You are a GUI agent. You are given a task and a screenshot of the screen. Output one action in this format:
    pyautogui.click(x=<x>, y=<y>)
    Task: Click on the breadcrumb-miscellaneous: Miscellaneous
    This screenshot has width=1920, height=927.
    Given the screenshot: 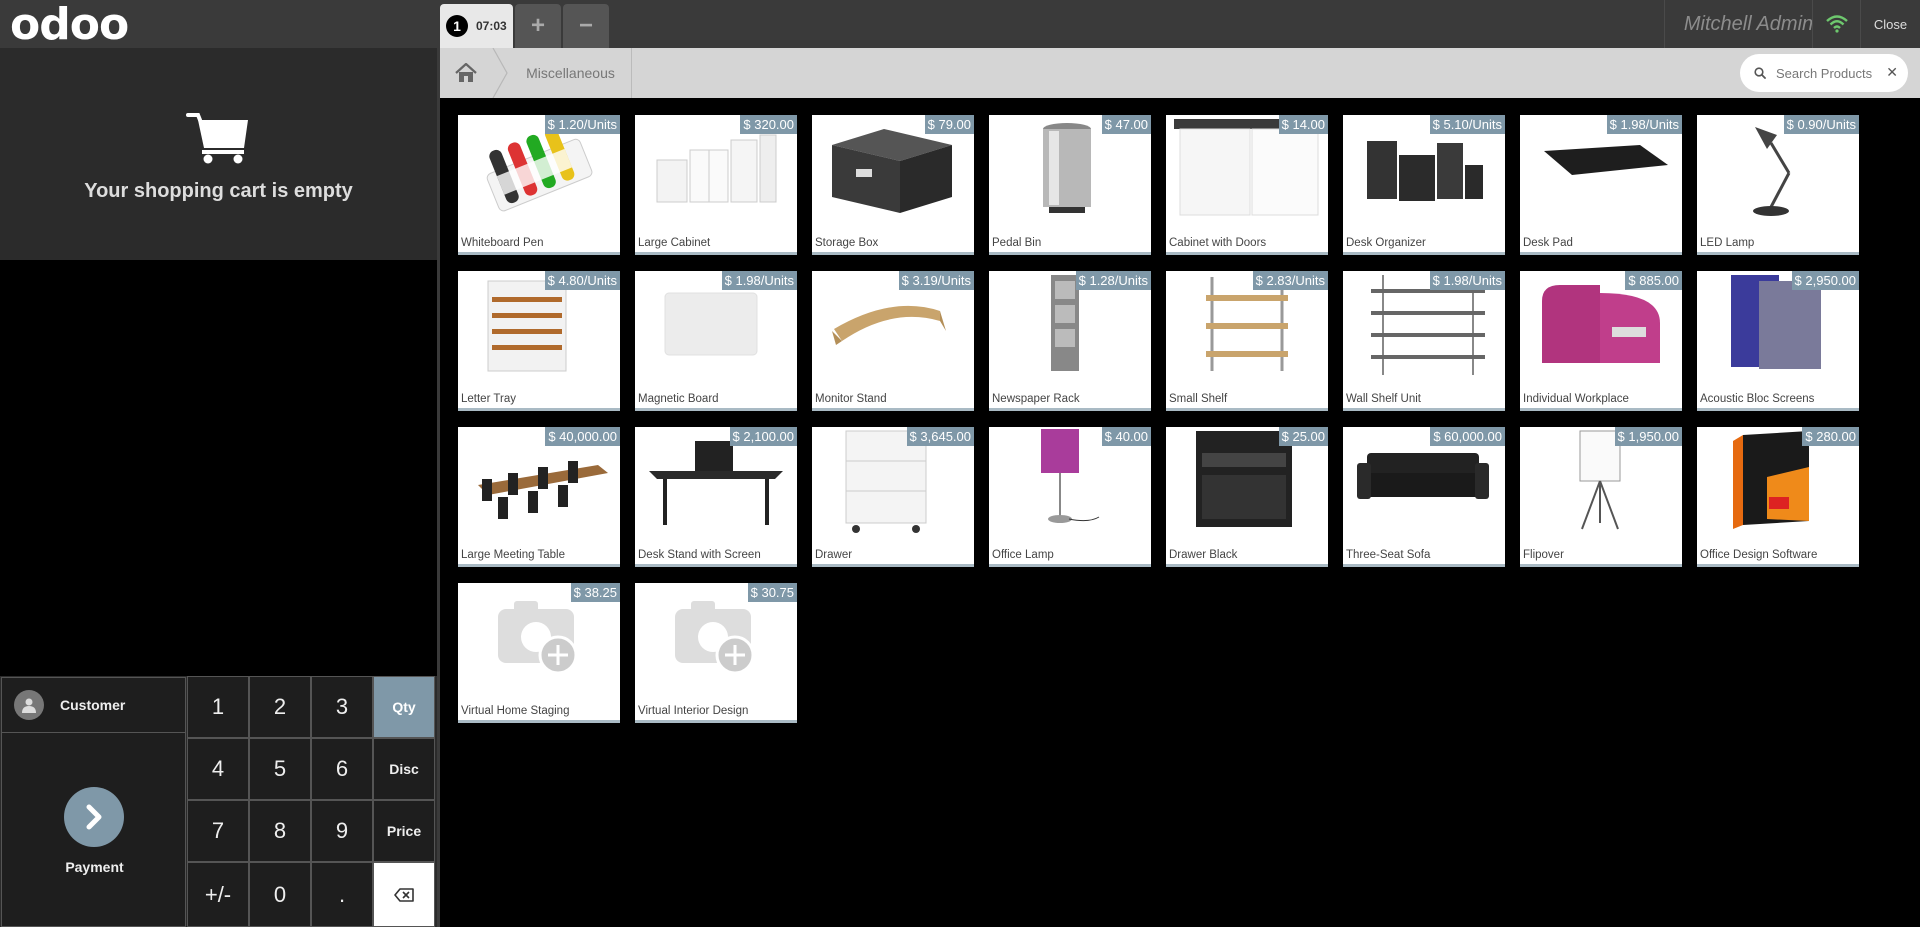 What is the action you would take?
    pyautogui.click(x=571, y=73)
    